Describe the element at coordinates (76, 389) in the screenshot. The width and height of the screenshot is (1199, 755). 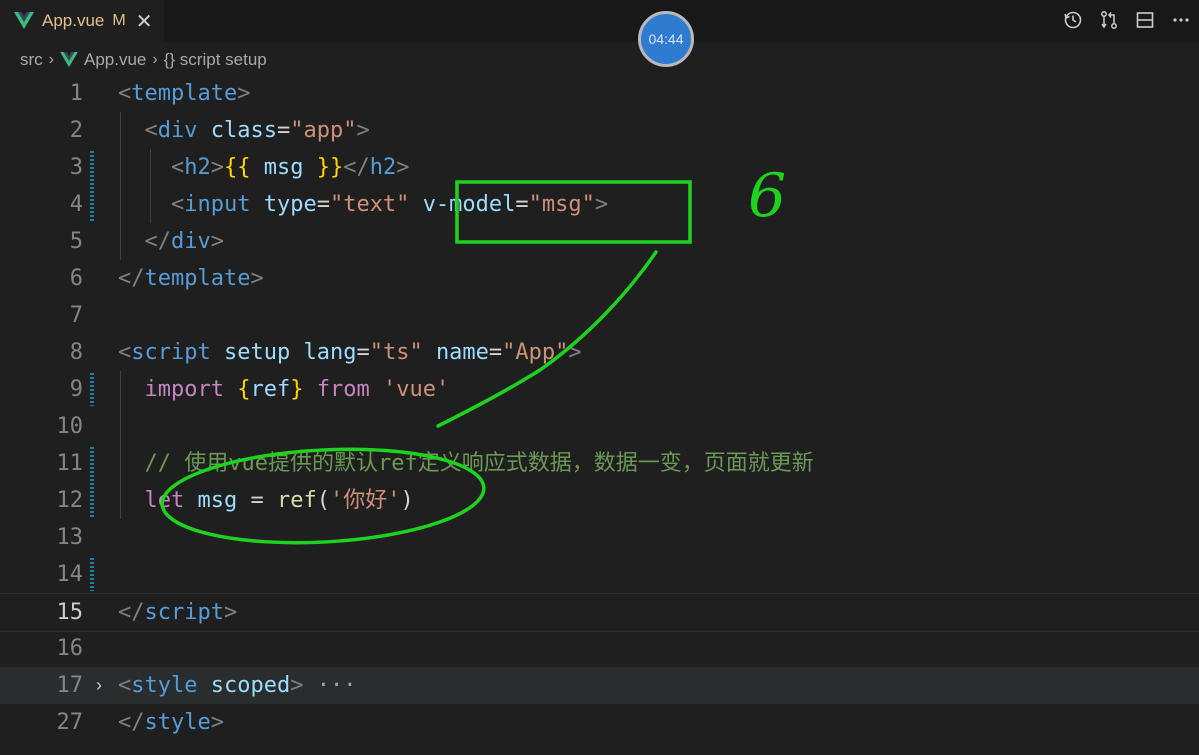
I see `line-number: 9` at that location.